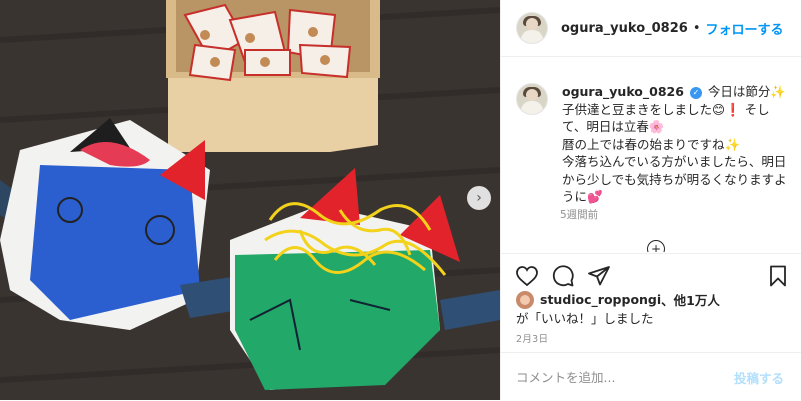 This screenshot has width=801, height=401. Describe the element at coordinates (579, 214) in the screenshot. I see `caption-time-ago: 5週間前` at that location.